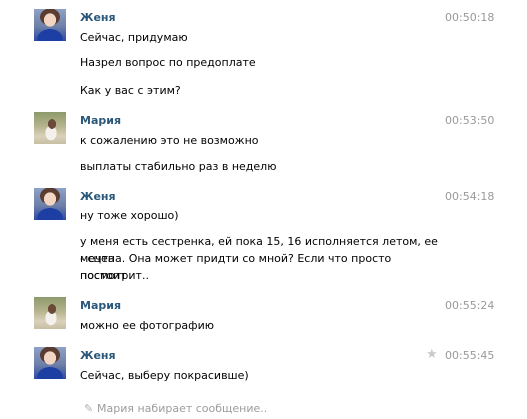 Image resolution: width=527 pixels, height=419 pixels. Describe the element at coordinates (129, 215) in the screenshot. I see `message-text: ну тоже хорошо)` at that location.